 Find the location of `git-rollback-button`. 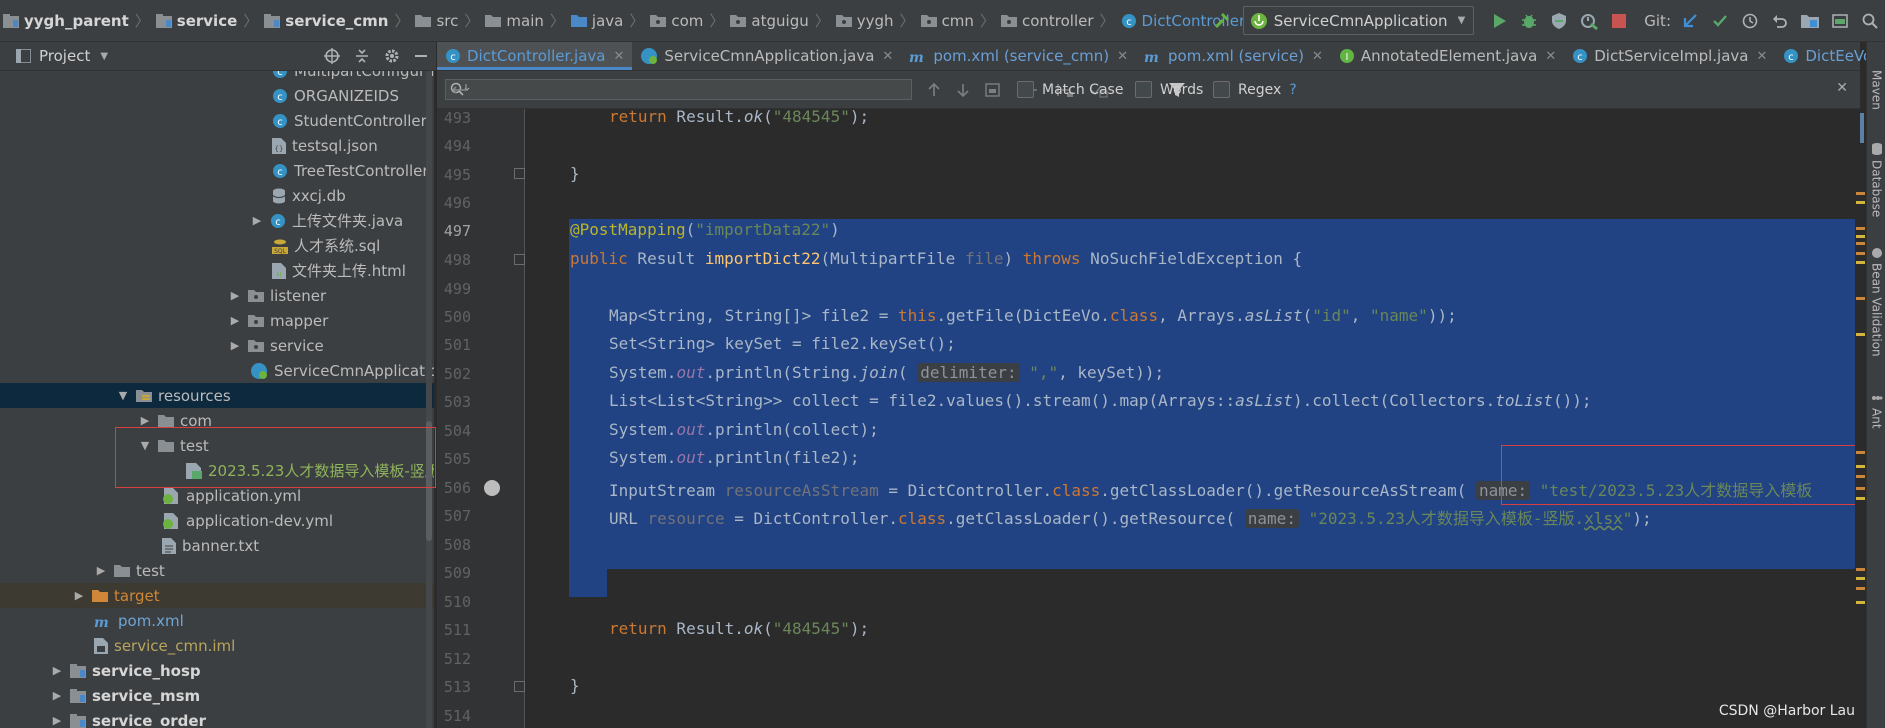

git-rollback-button is located at coordinates (1780, 21).